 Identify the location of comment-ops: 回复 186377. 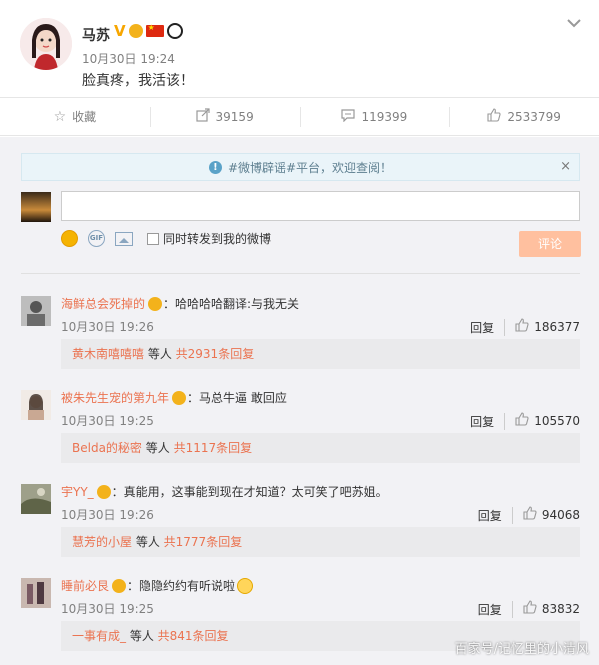
(525, 327).